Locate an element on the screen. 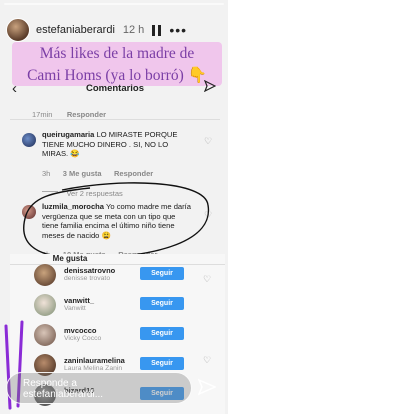 The image size is (410, 414). like-fullname: denisse trovato is located at coordinates (87, 278).